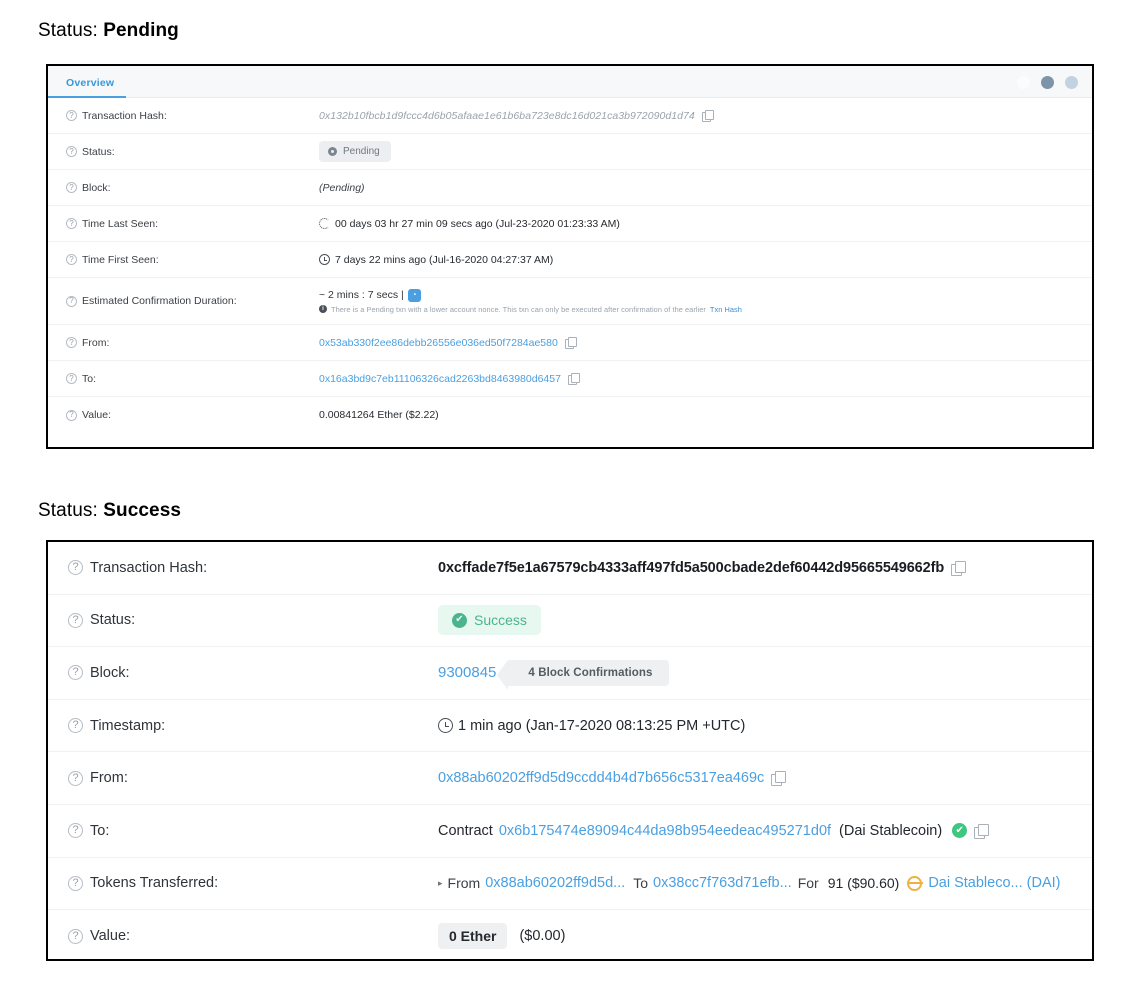 Image resolution: width=1126 pixels, height=994 pixels. Describe the element at coordinates (192, 343) in the screenshot. I see `pending-label-from: ? From:` at that location.